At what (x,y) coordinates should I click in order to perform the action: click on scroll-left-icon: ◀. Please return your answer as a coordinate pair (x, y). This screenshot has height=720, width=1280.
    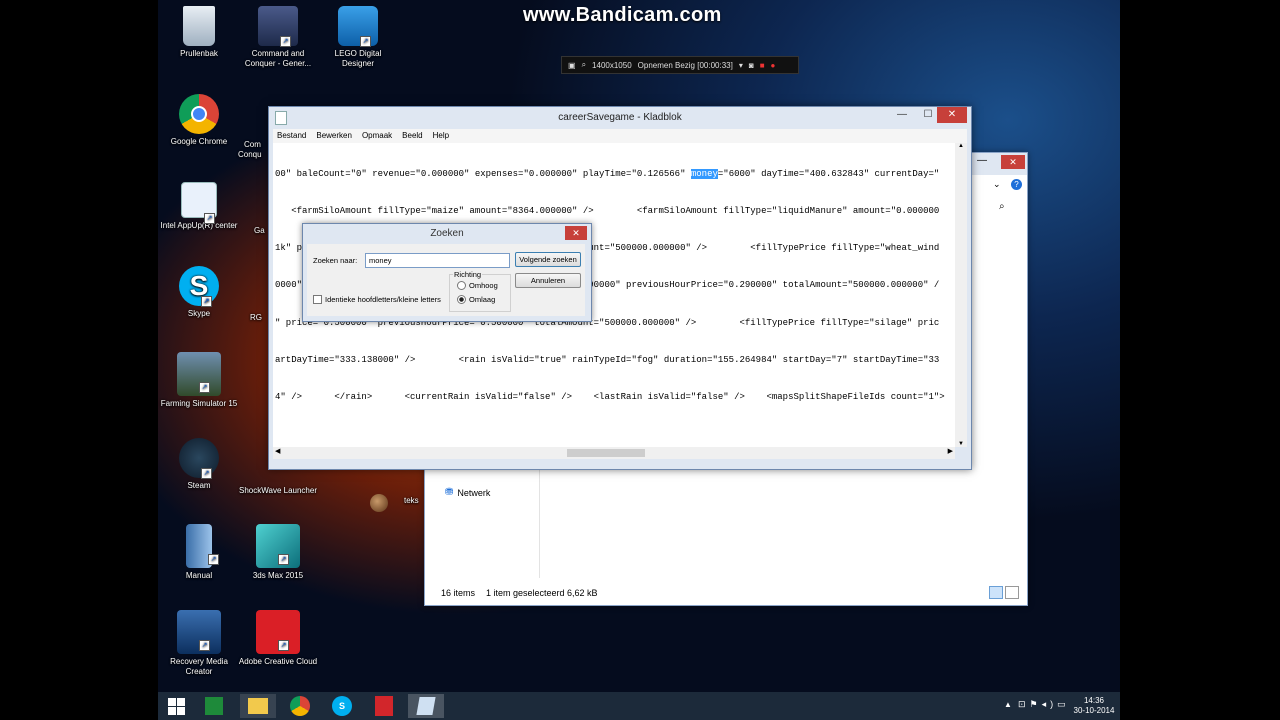
    Looking at the image, I should click on (277, 451).